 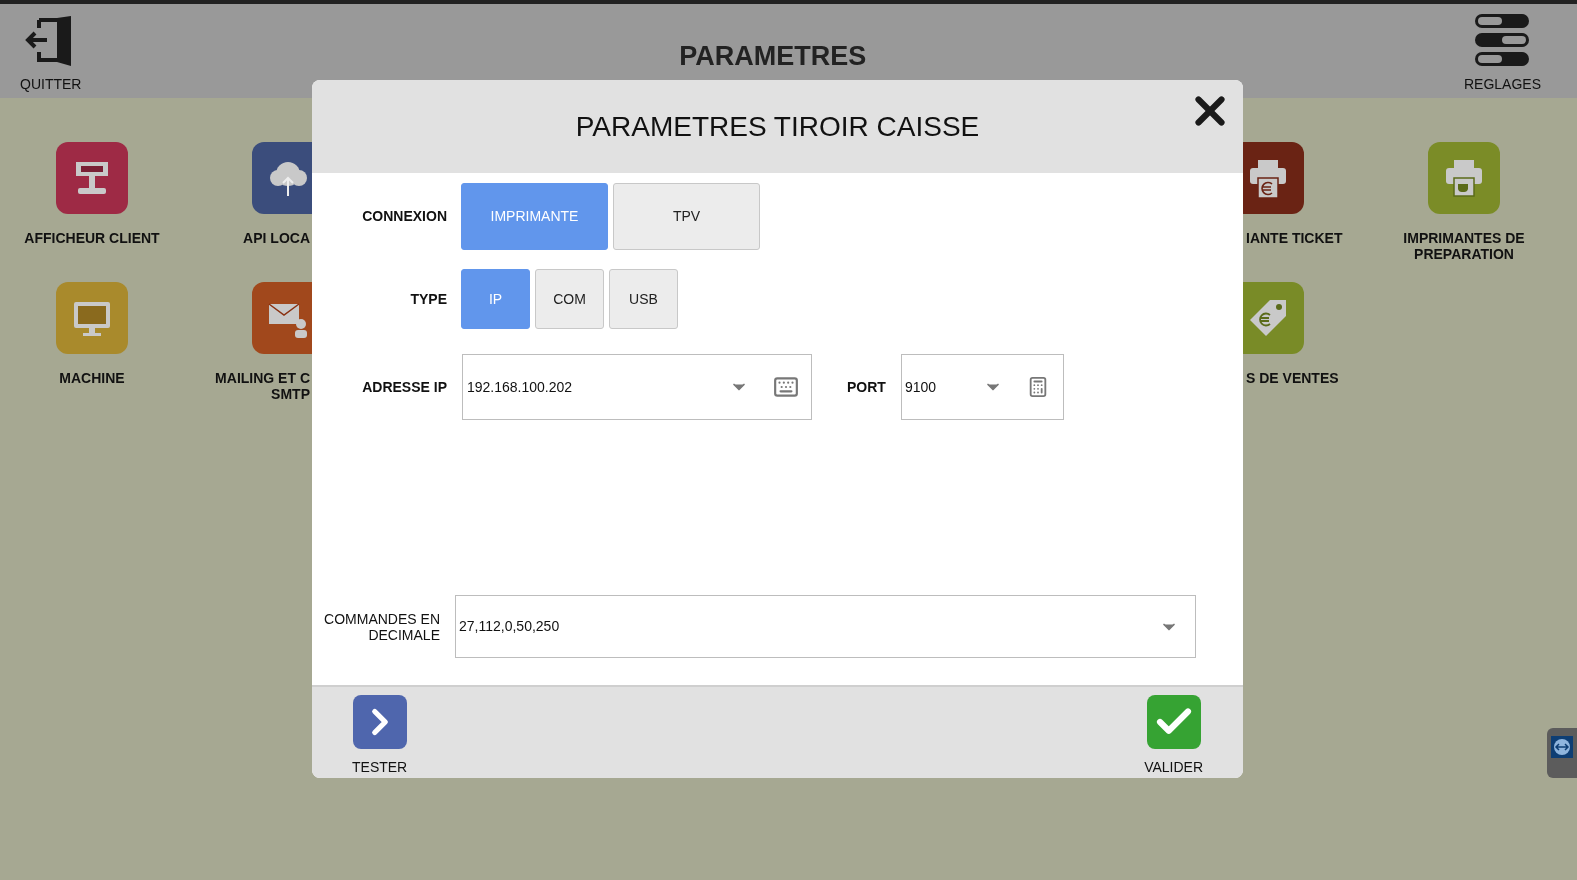 I want to click on option-button: COM, so click(x=569, y=299).